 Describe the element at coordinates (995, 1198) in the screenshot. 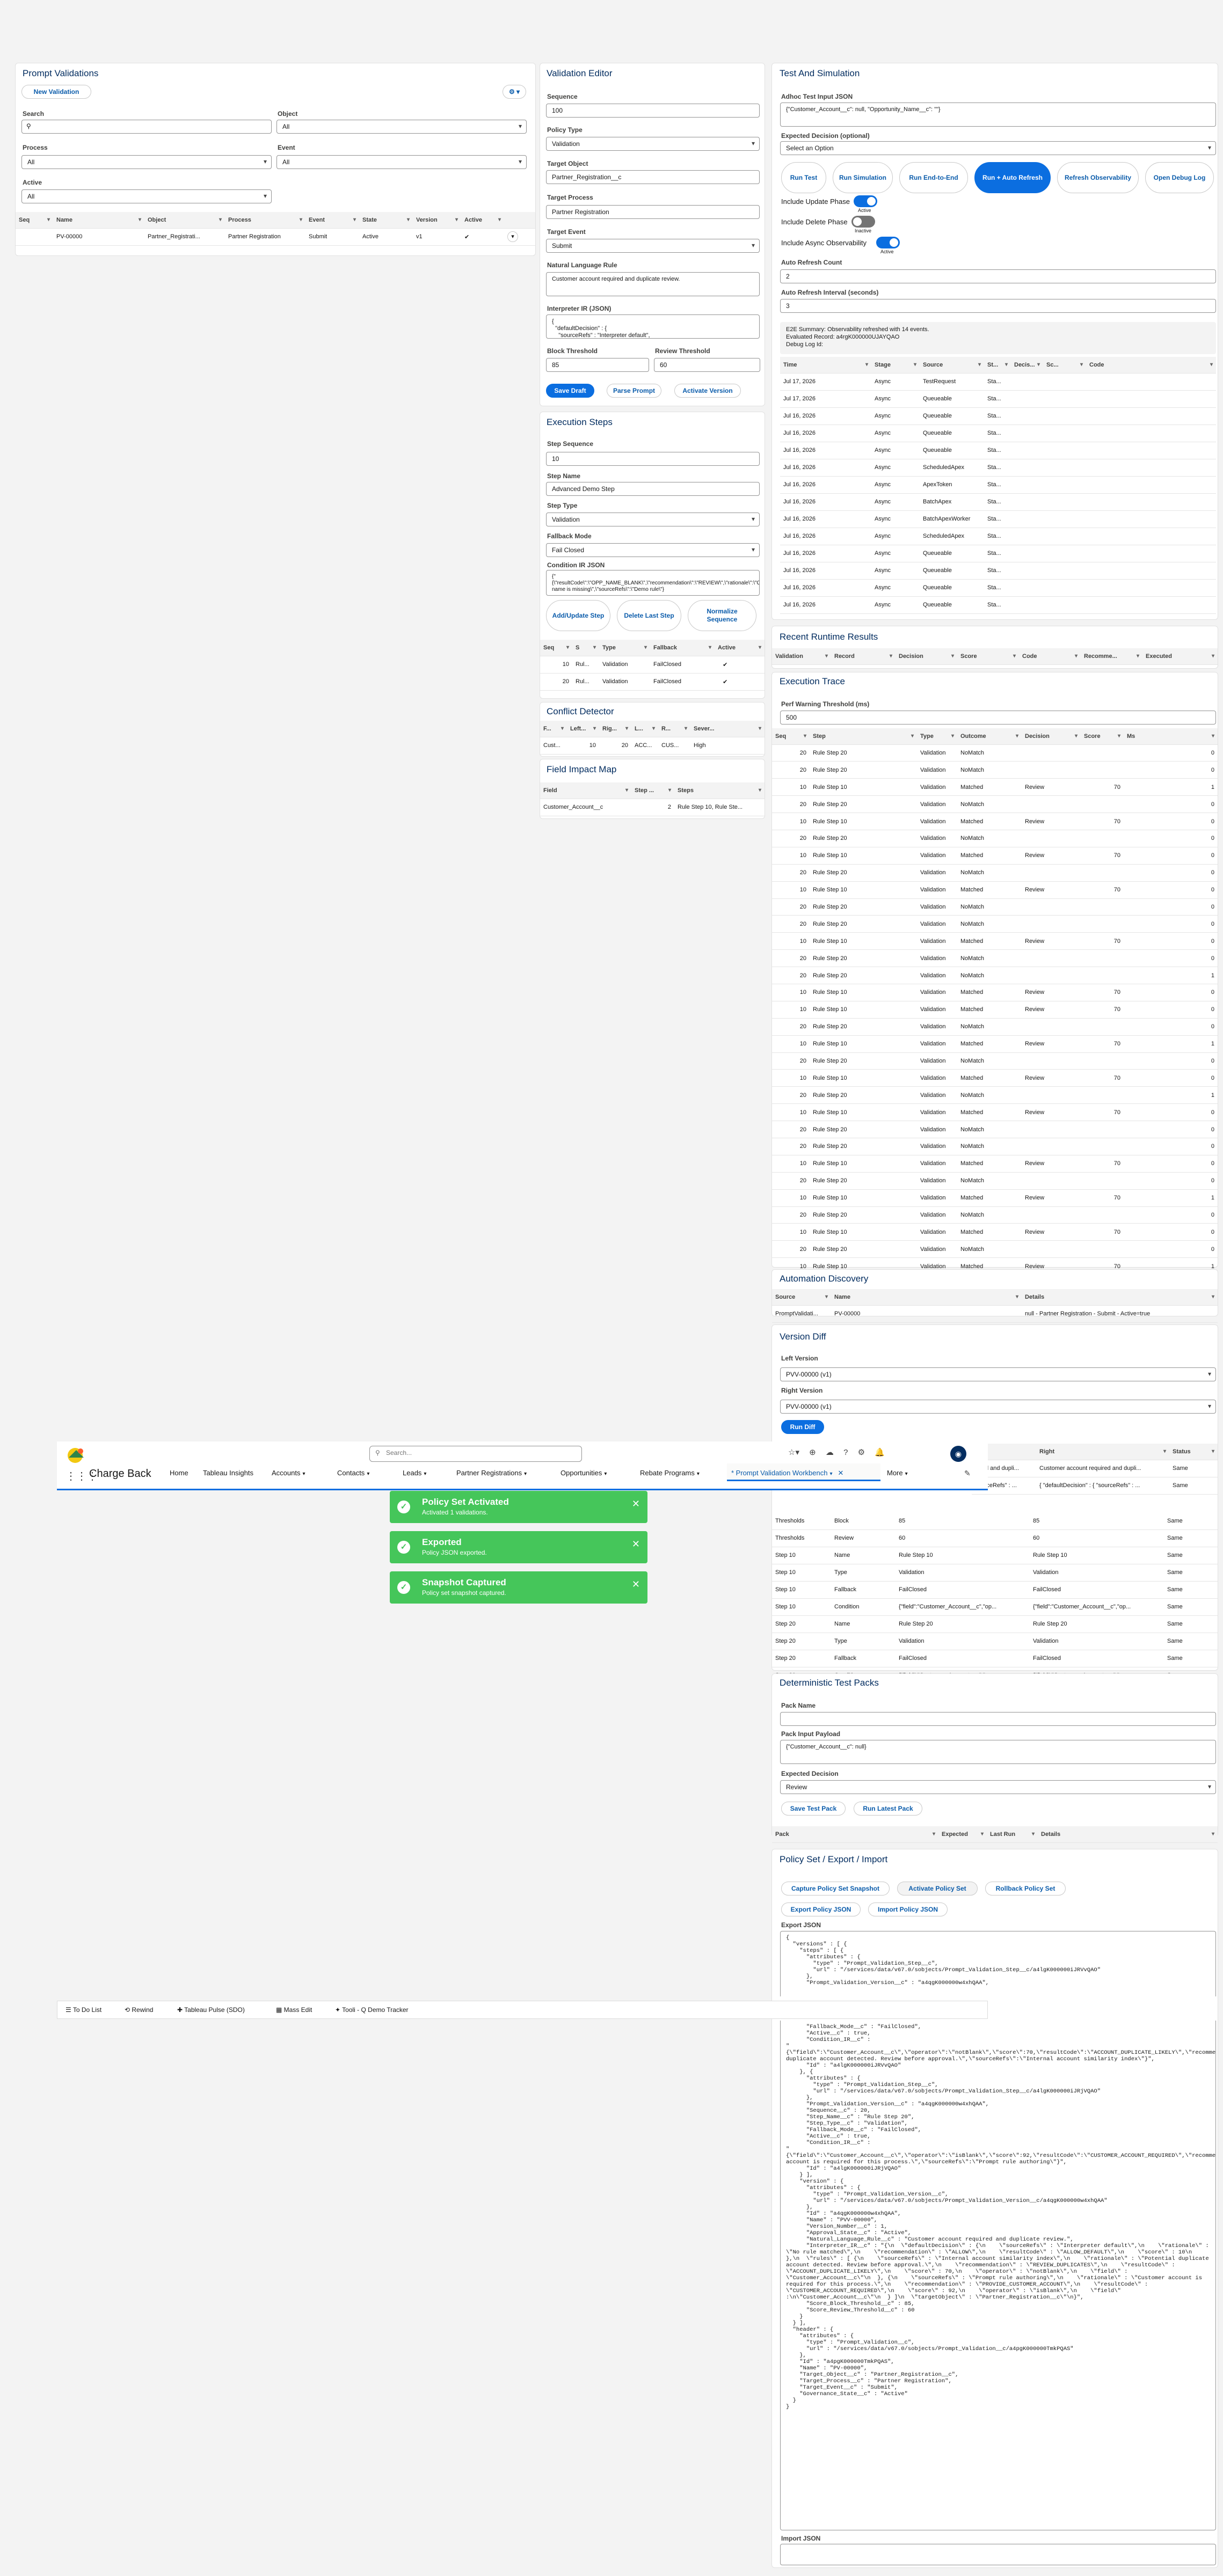

I see `table-row: 10 Rule Step 10 Validation Matched Review 70 1` at that location.